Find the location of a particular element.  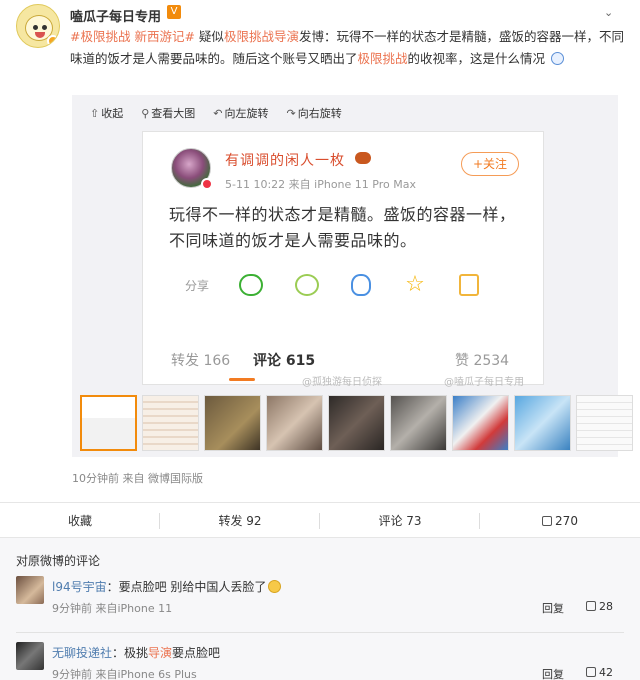

collapse-button: ⇧ 收起 is located at coordinates (106, 113).